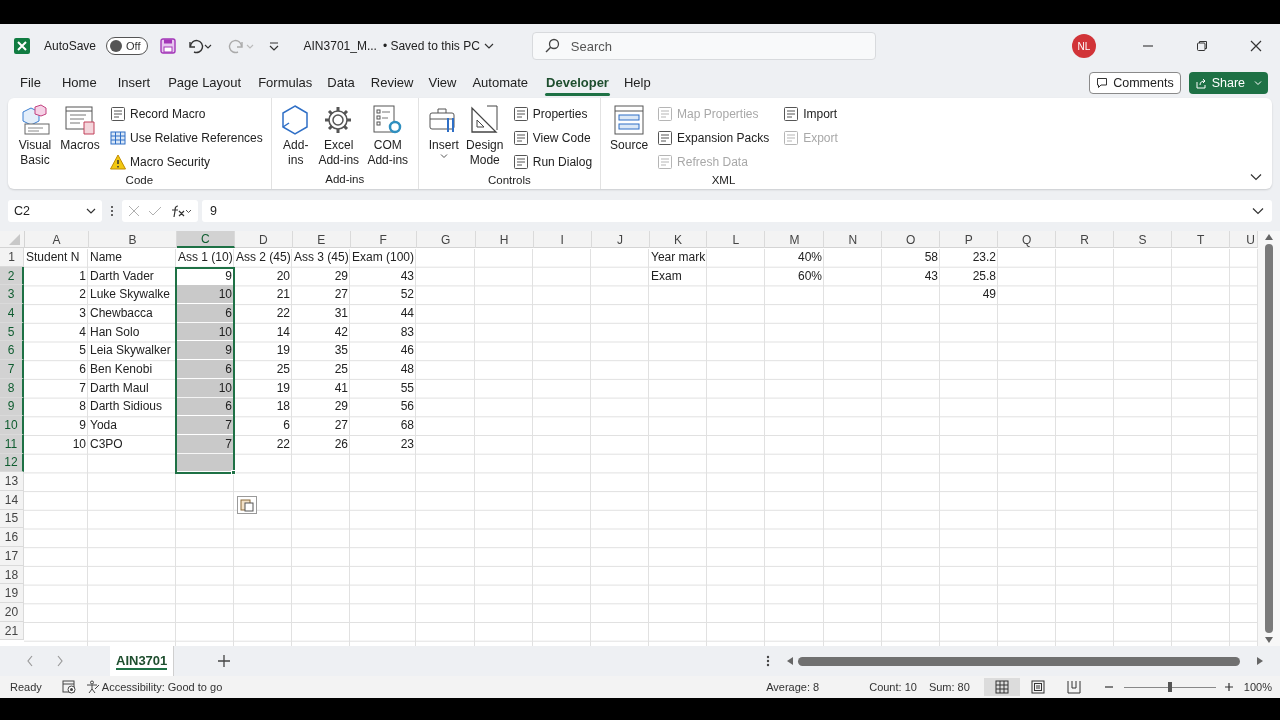 Image resolution: width=1280 pixels, height=720 pixels. Describe the element at coordinates (678, 239) in the screenshot. I see `column-header: K` at that location.